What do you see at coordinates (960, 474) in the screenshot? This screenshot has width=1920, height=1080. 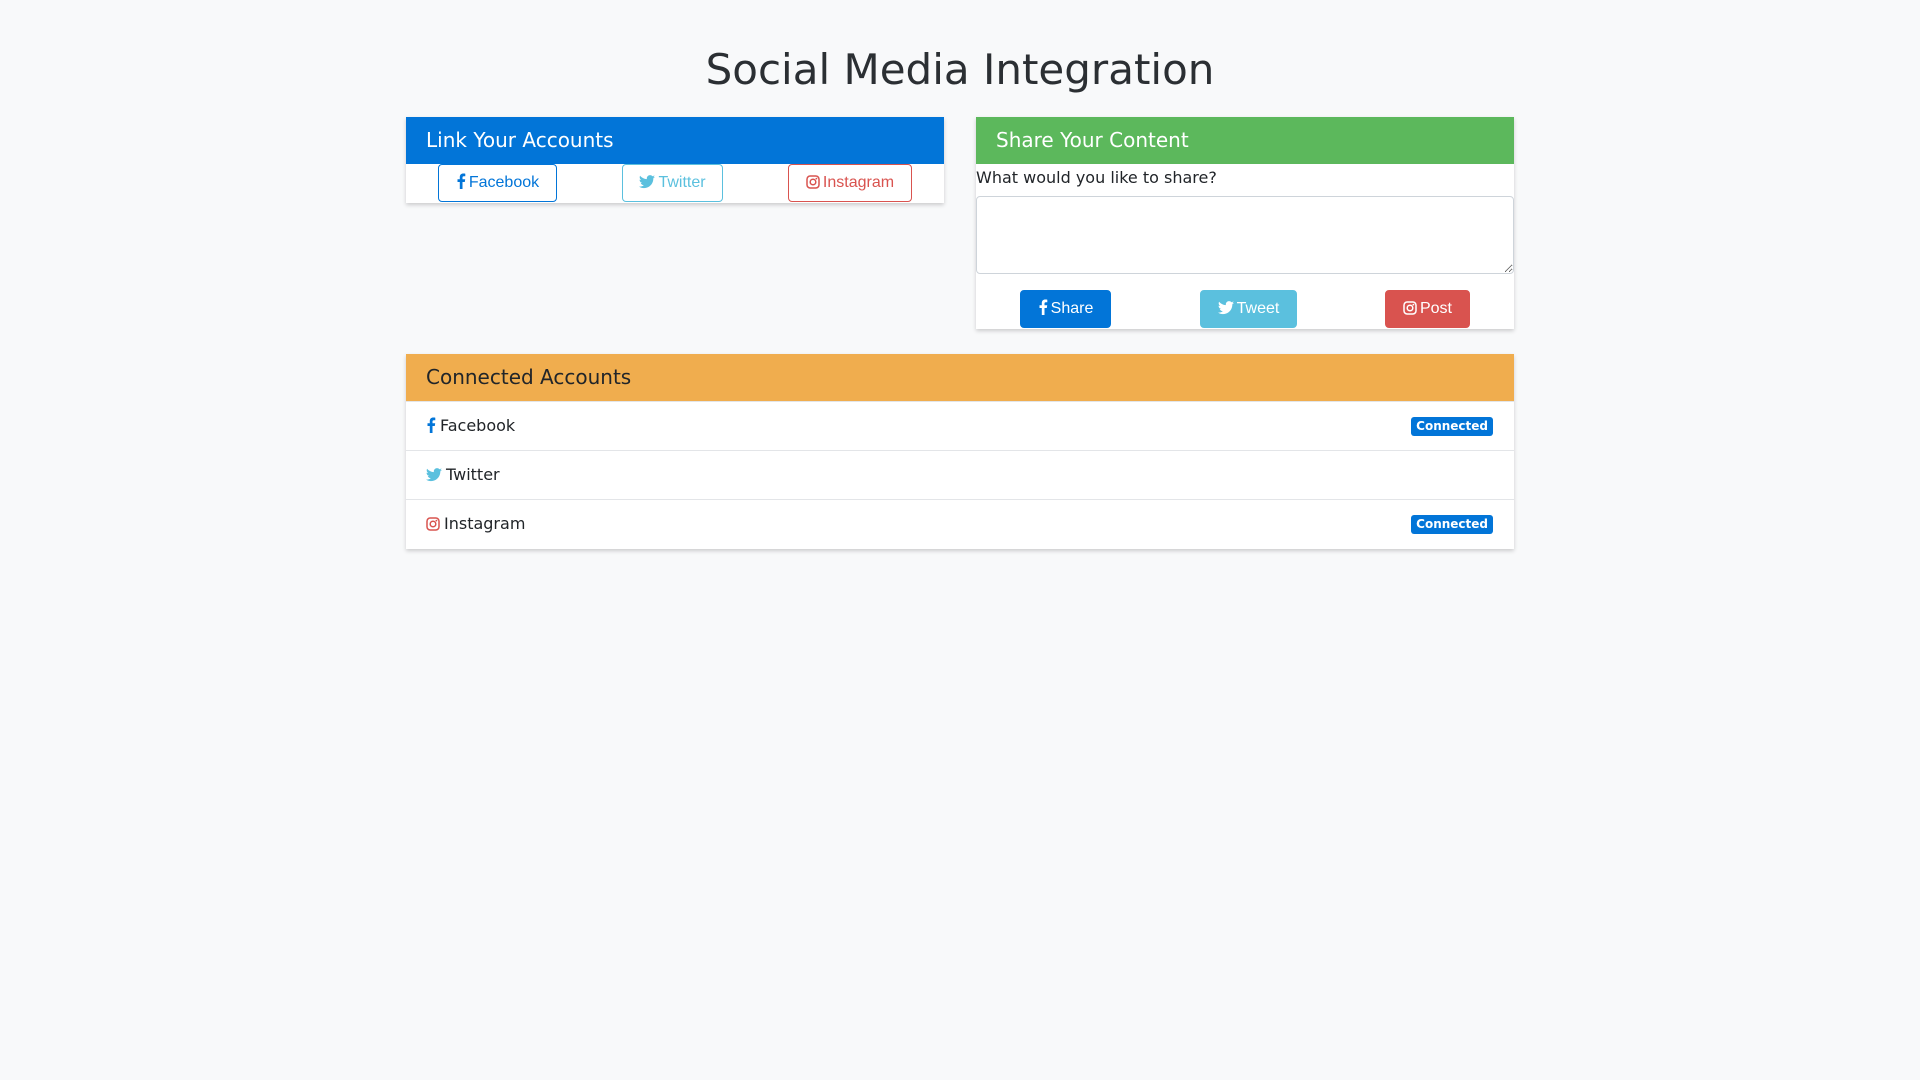 I see `list-item-twitter: Twitter` at bounding box center [960, 474].